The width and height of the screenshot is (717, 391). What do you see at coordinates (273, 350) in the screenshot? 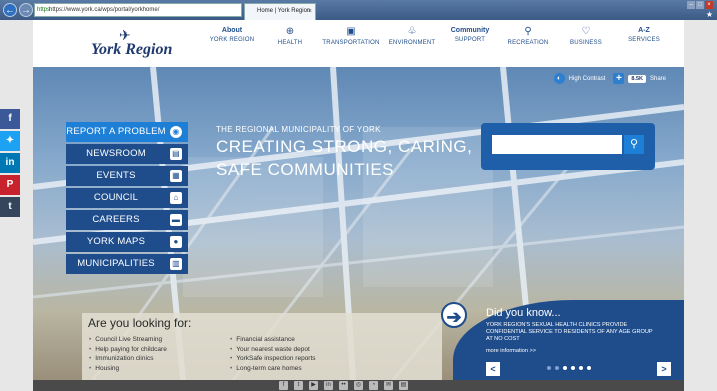
I see `looking-for-link: Your nearest waste depot` at bounding box center [273, 350].